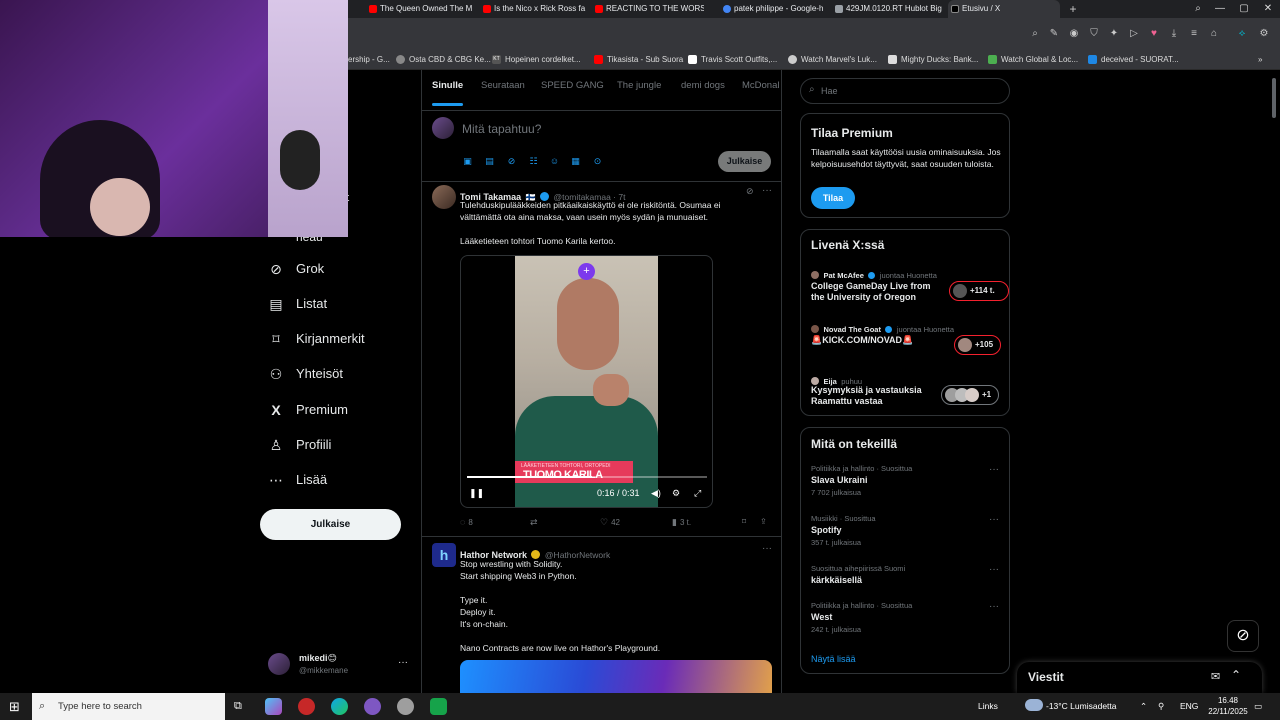 The height and width of the screenshot is (720, 1280). Describe the element at coordinates (1134, 34) in the screenshot. I see `play-icon: ▷` at that location.